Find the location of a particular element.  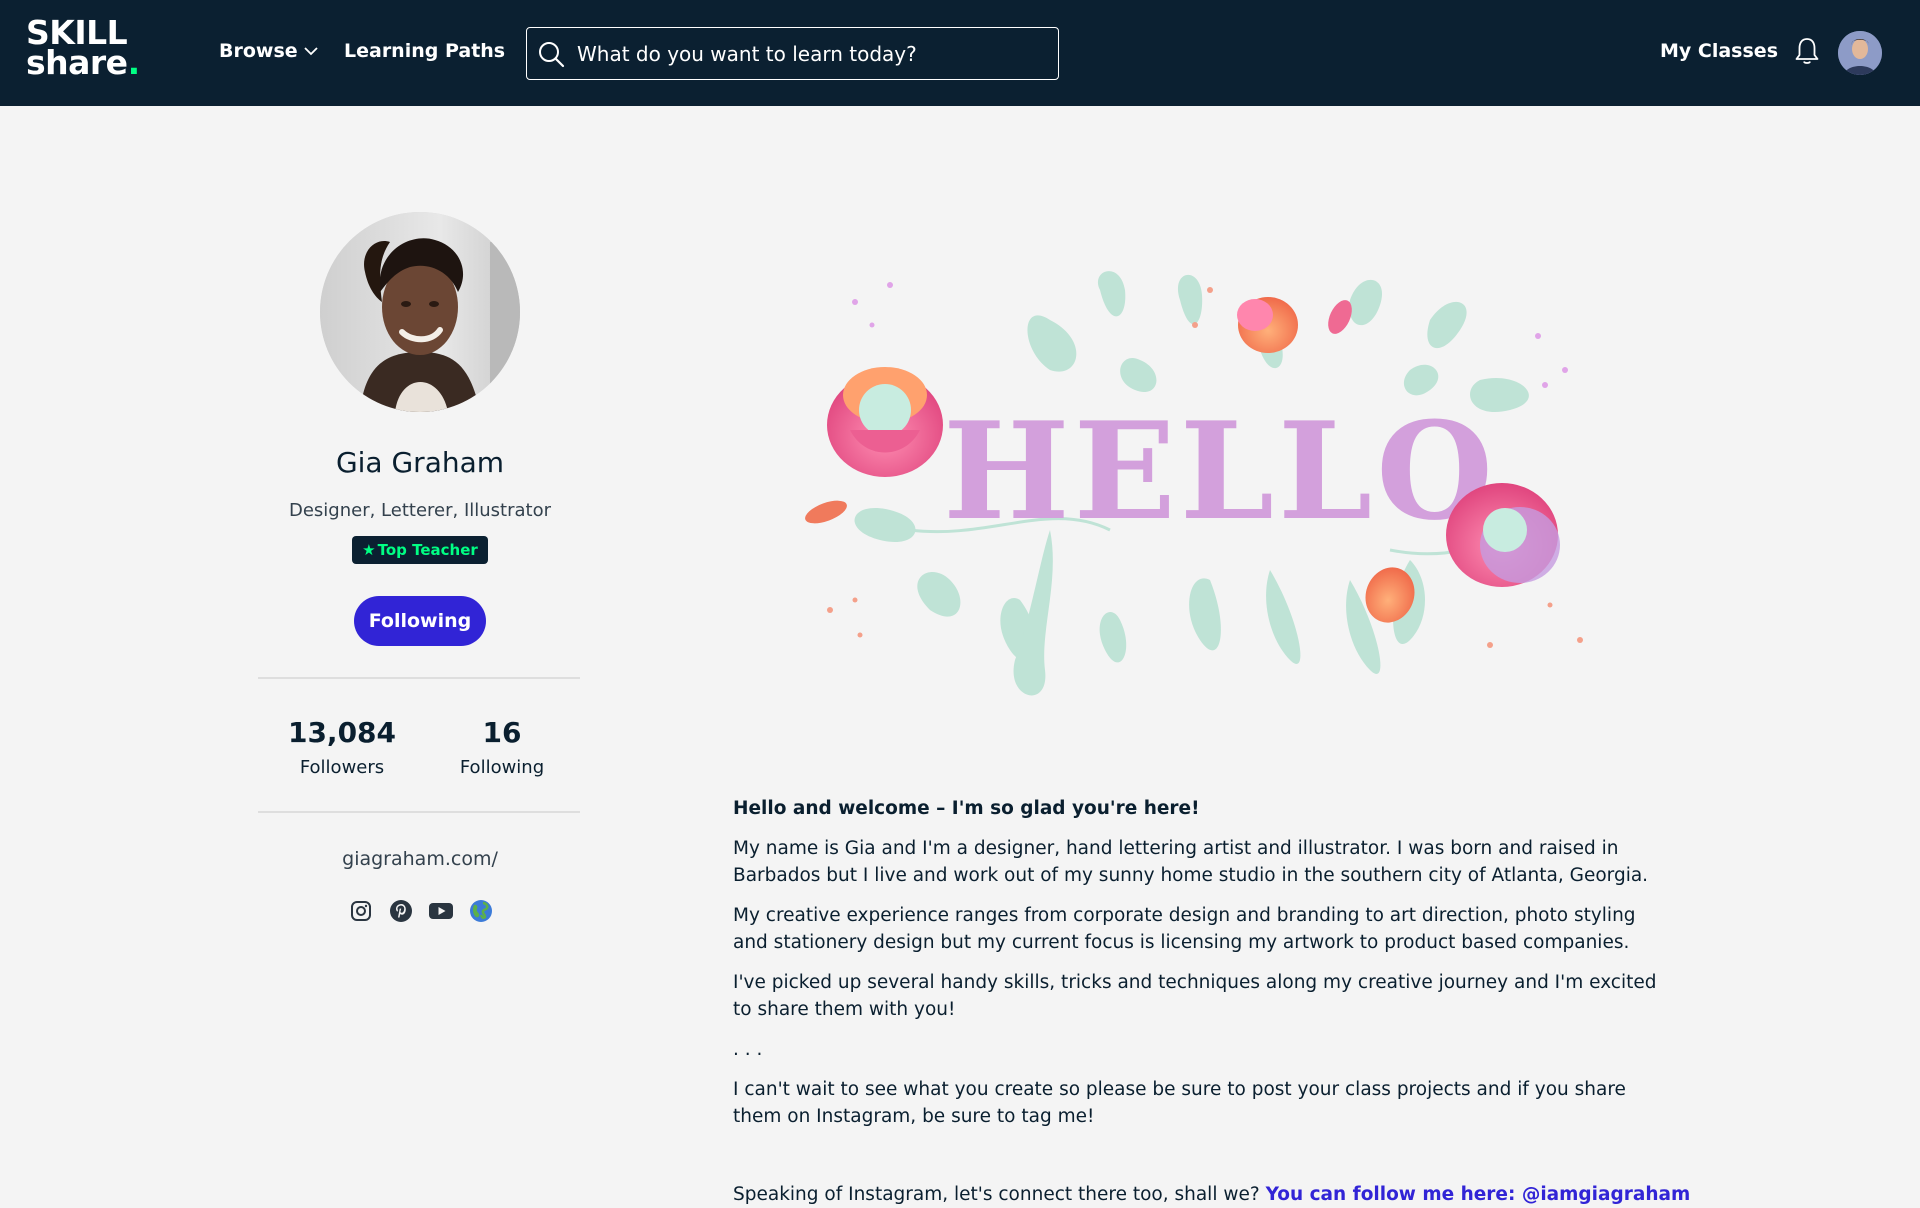

logo-line-2: share. is located at coordinates (83, 62).